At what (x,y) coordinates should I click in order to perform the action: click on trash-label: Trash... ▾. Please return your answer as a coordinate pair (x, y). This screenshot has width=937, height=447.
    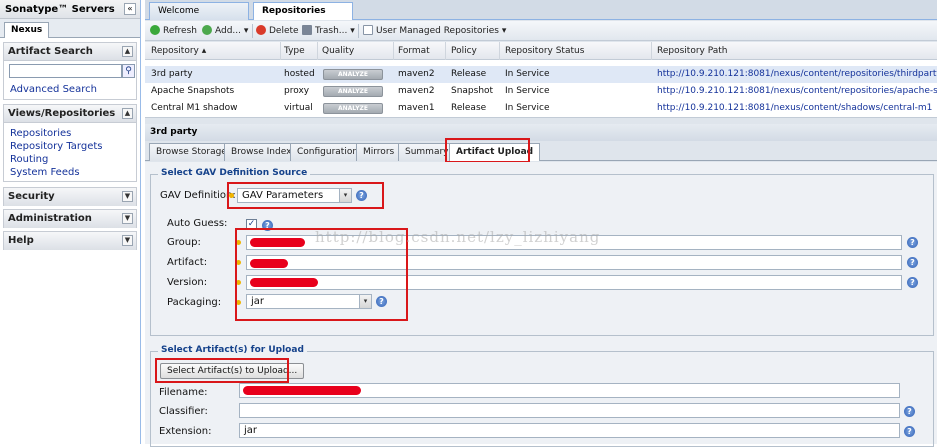
    Looking at the image, I should click on (335, 31).